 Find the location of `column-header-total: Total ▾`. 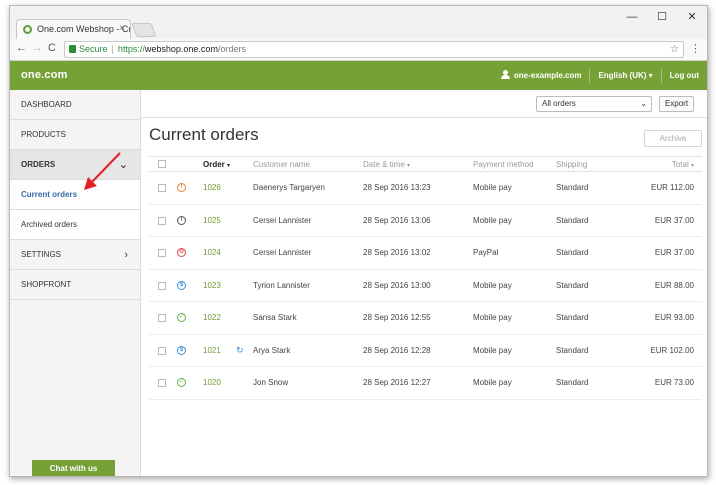

column-header-total: Total ▾ is located at coordinates (666, 164).